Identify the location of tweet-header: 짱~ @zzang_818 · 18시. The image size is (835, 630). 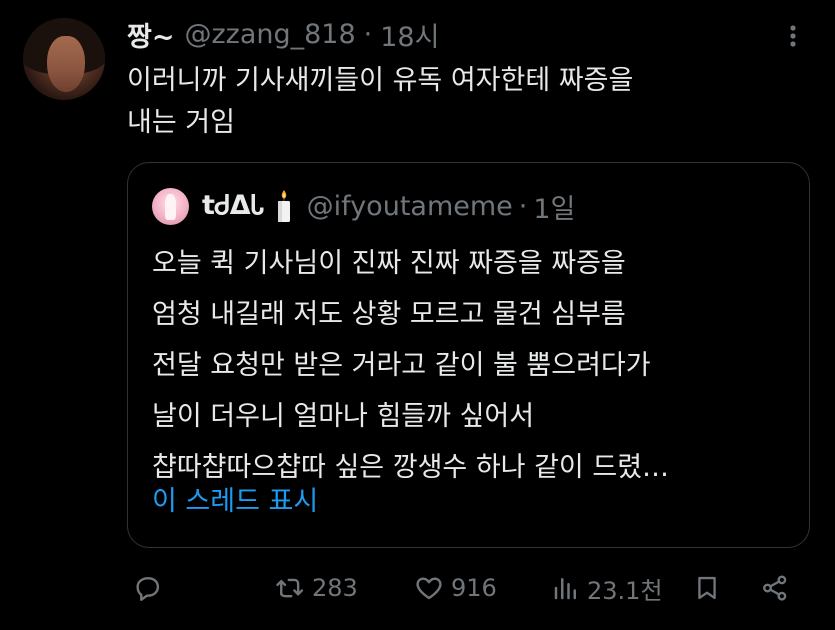
(283, 34).